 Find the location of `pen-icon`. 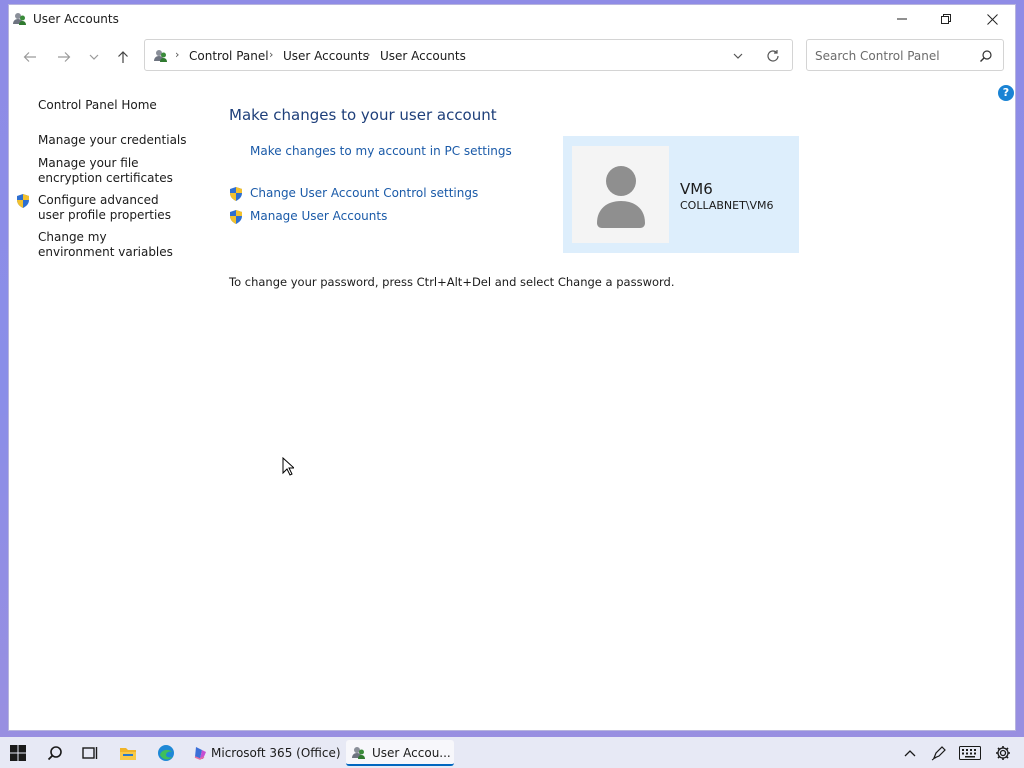

pen-icon is located at coordinates (938, 753).